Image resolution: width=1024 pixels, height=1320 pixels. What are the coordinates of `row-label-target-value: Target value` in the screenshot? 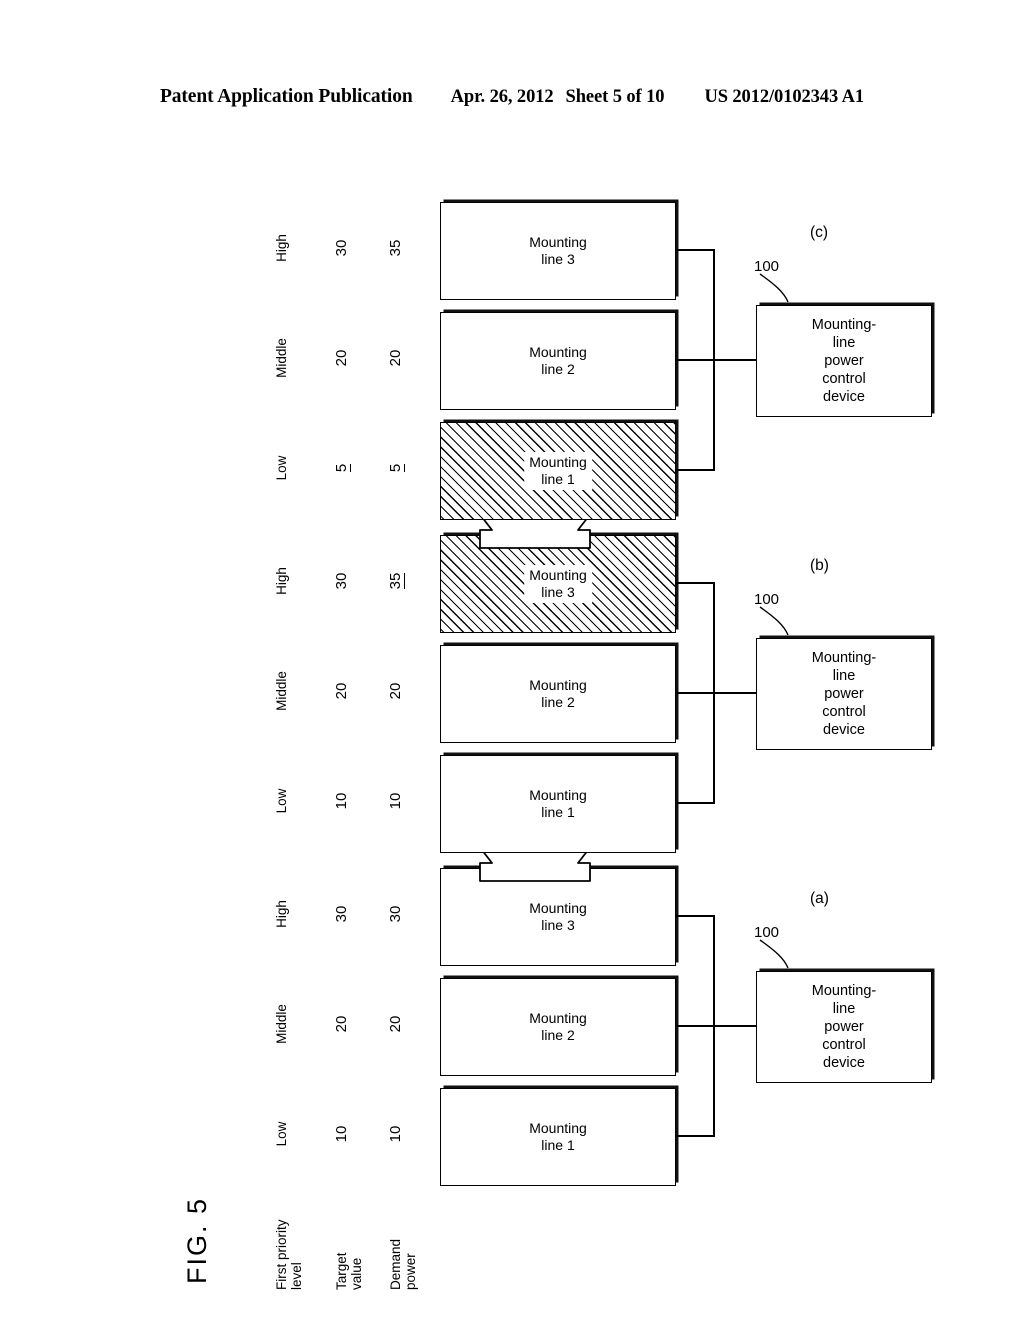 It's located at (349, 1271).